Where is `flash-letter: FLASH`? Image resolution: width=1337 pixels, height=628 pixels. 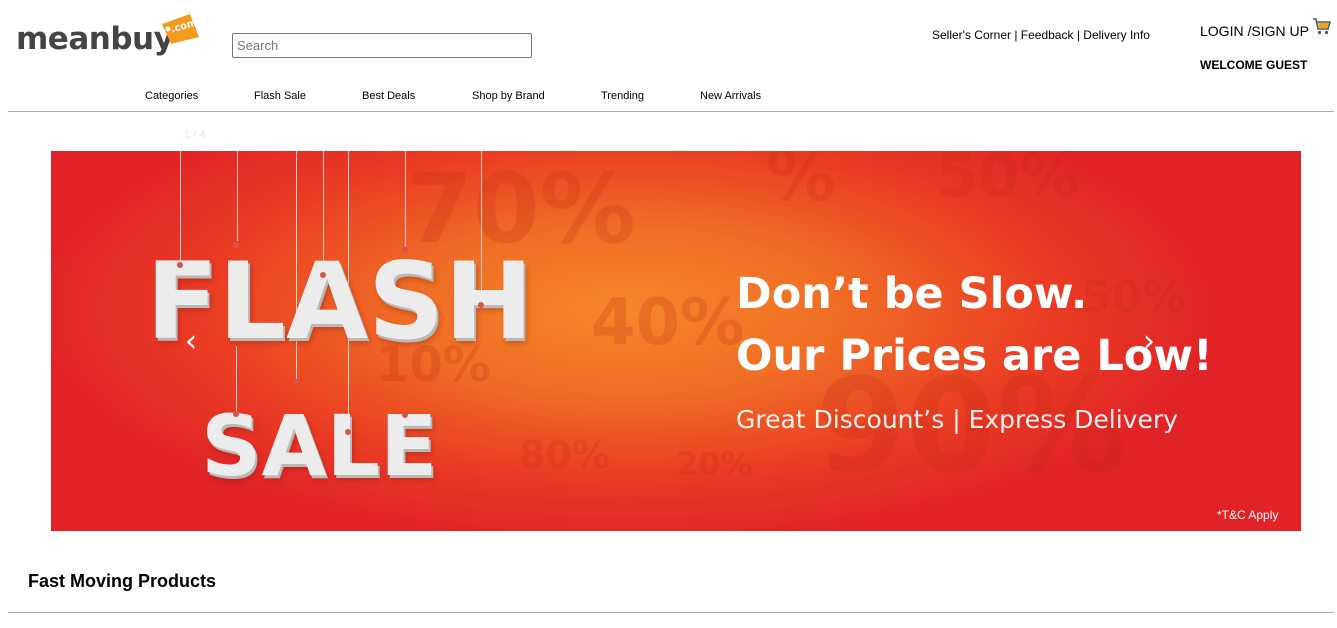
flash-letter: FLASH is located at coordinates (340, 301).